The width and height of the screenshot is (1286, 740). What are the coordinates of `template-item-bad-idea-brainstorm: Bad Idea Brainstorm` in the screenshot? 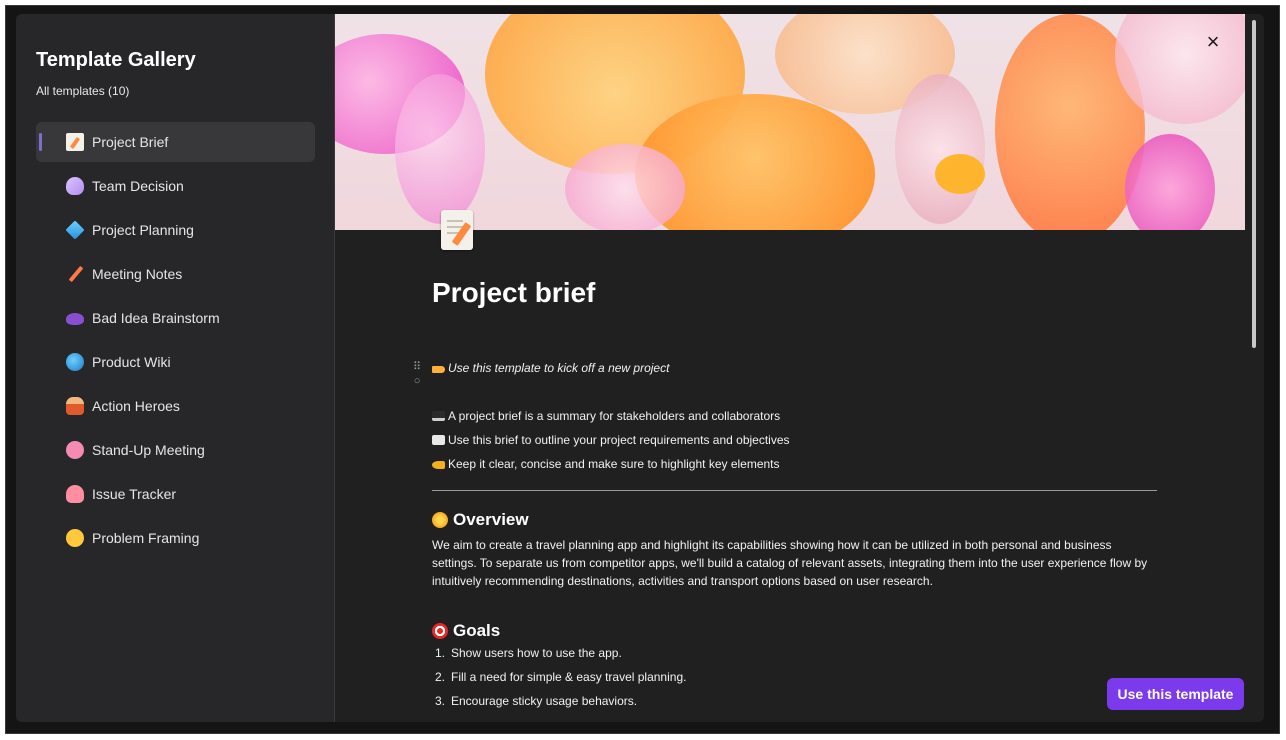 It's located at (175, 318).